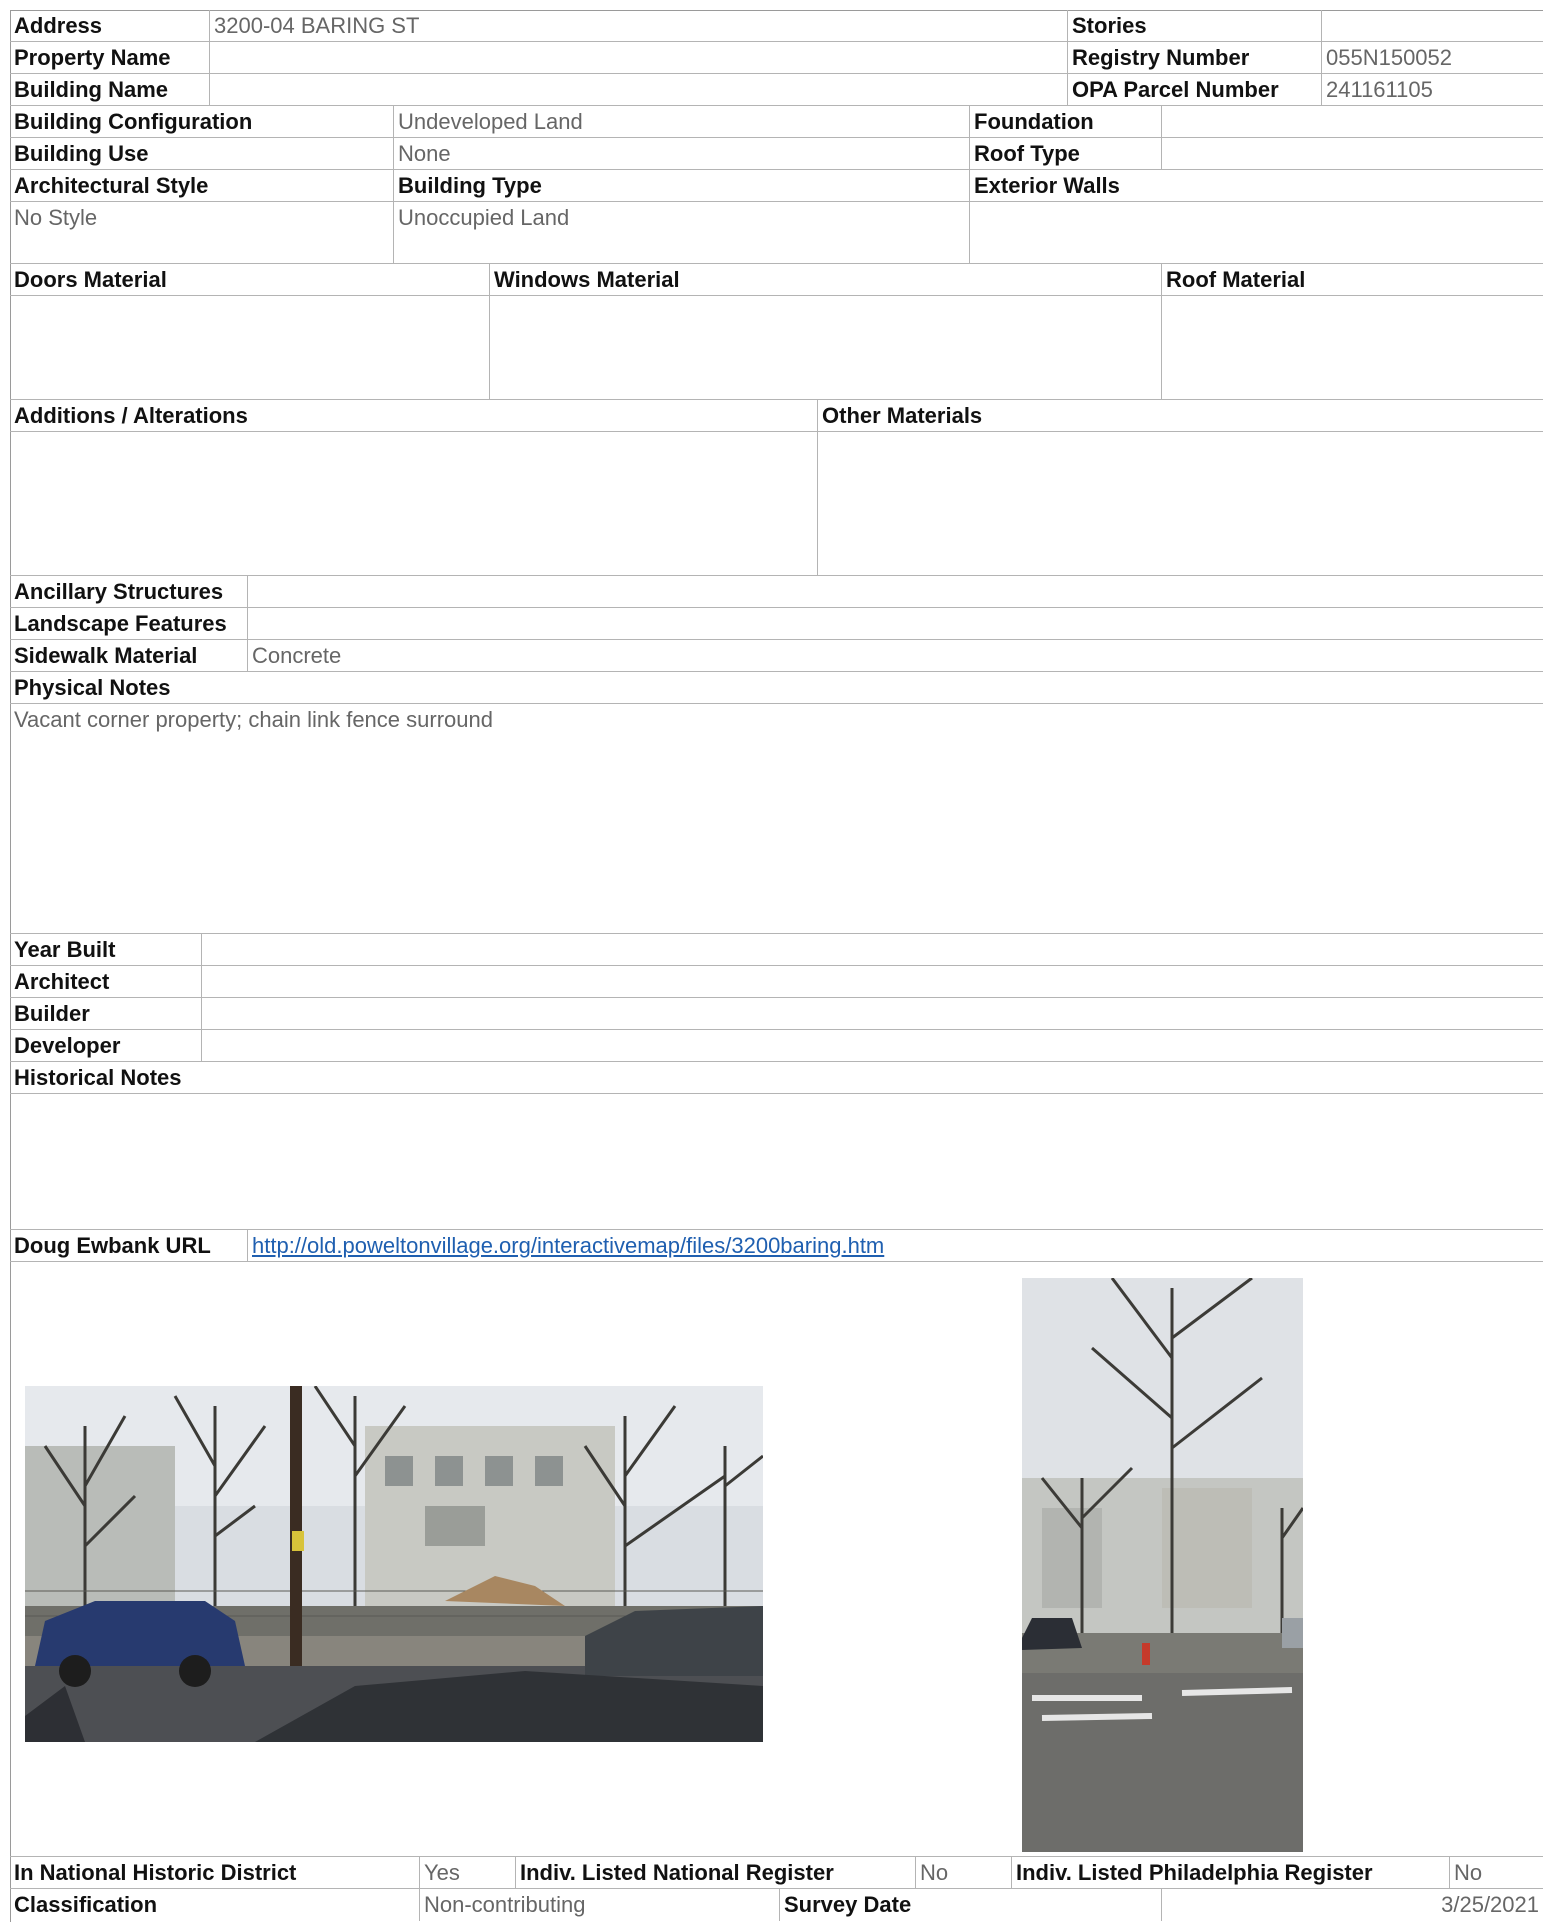 The height and width of the screenshot is (1922, 1543). Describe the element at coordinates (215, 1905) in the screenshot. I see `classification-label: Classification` at that location.